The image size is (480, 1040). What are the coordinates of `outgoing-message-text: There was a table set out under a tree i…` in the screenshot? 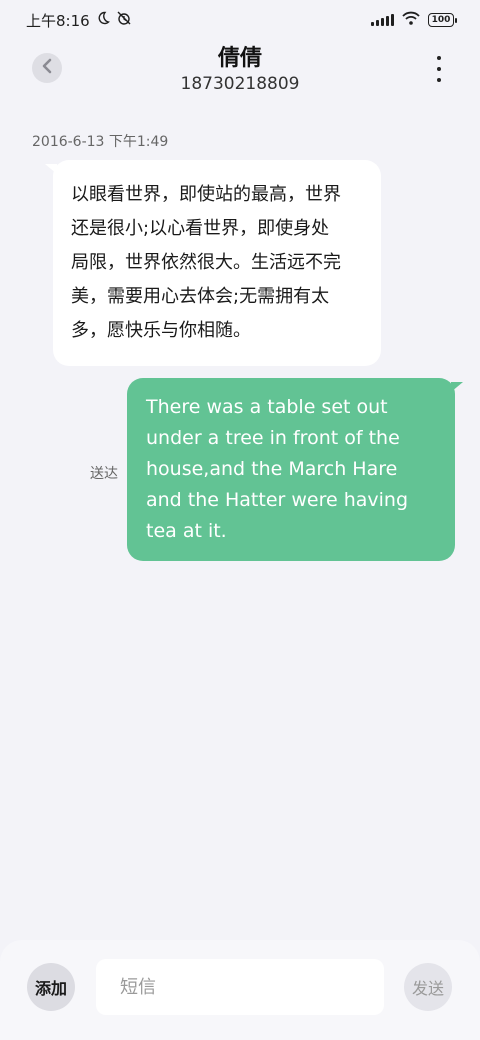 It's located at (277, 469).